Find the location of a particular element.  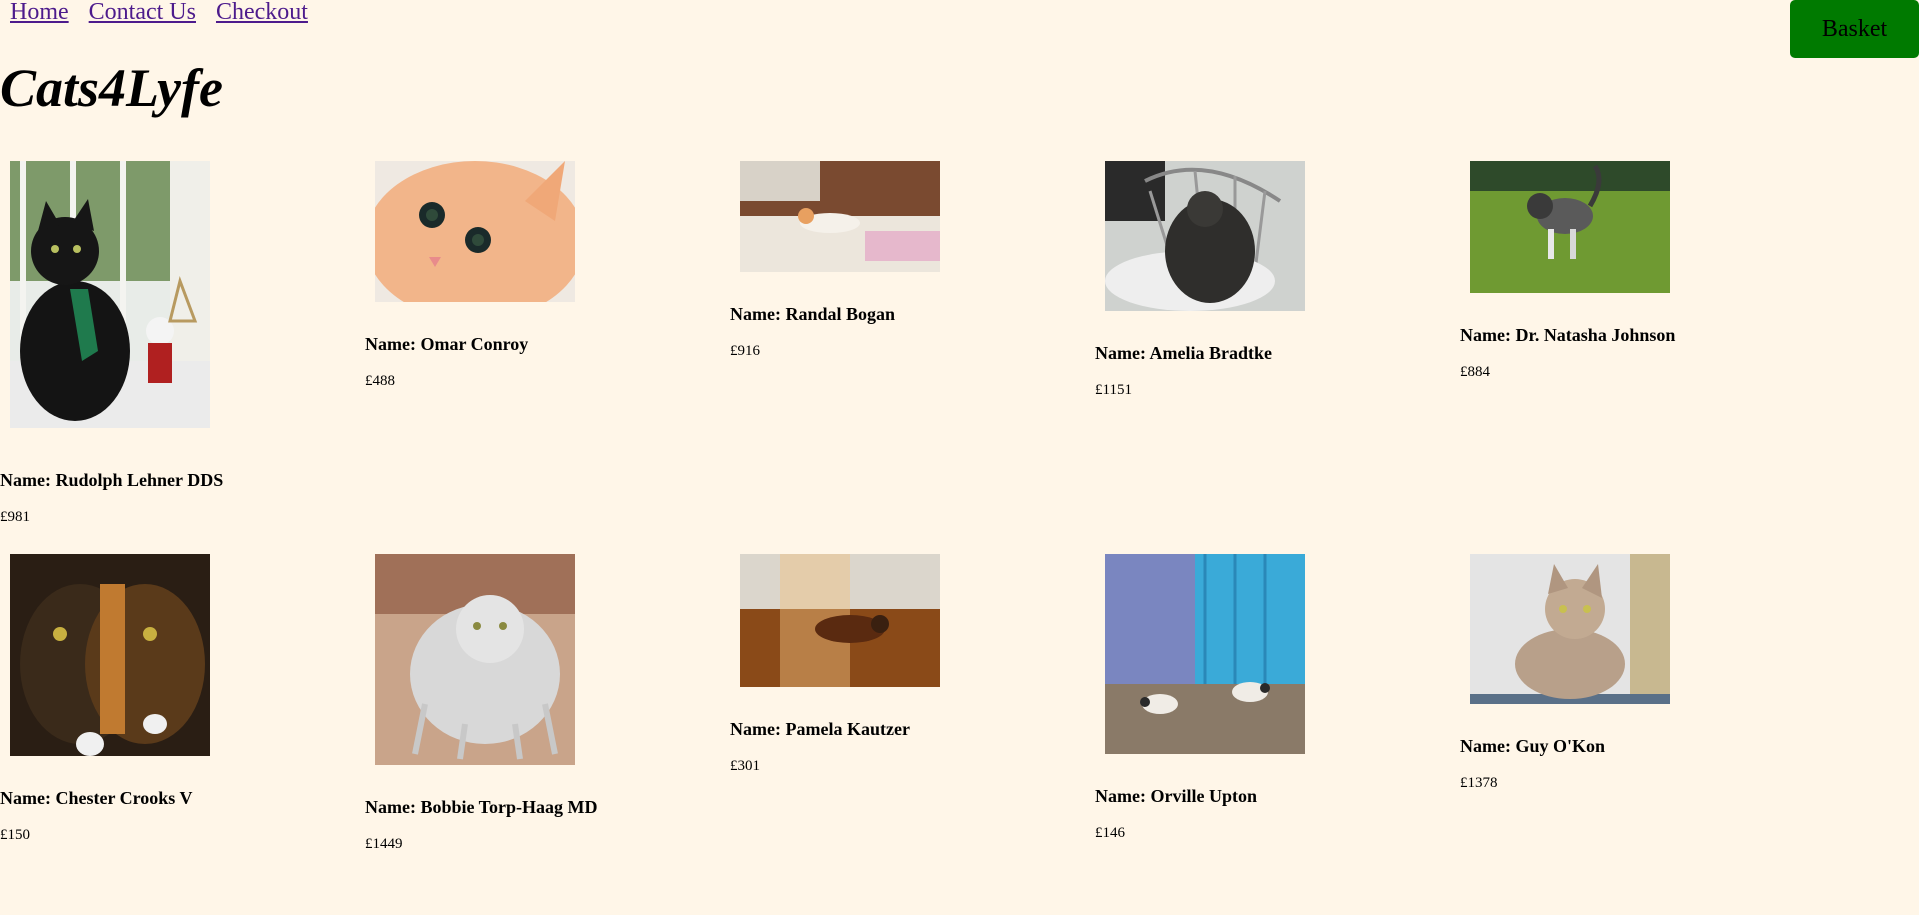

cat-card: Name: Amelia Bradtke £1151 is located at coordinates (1277, 280).